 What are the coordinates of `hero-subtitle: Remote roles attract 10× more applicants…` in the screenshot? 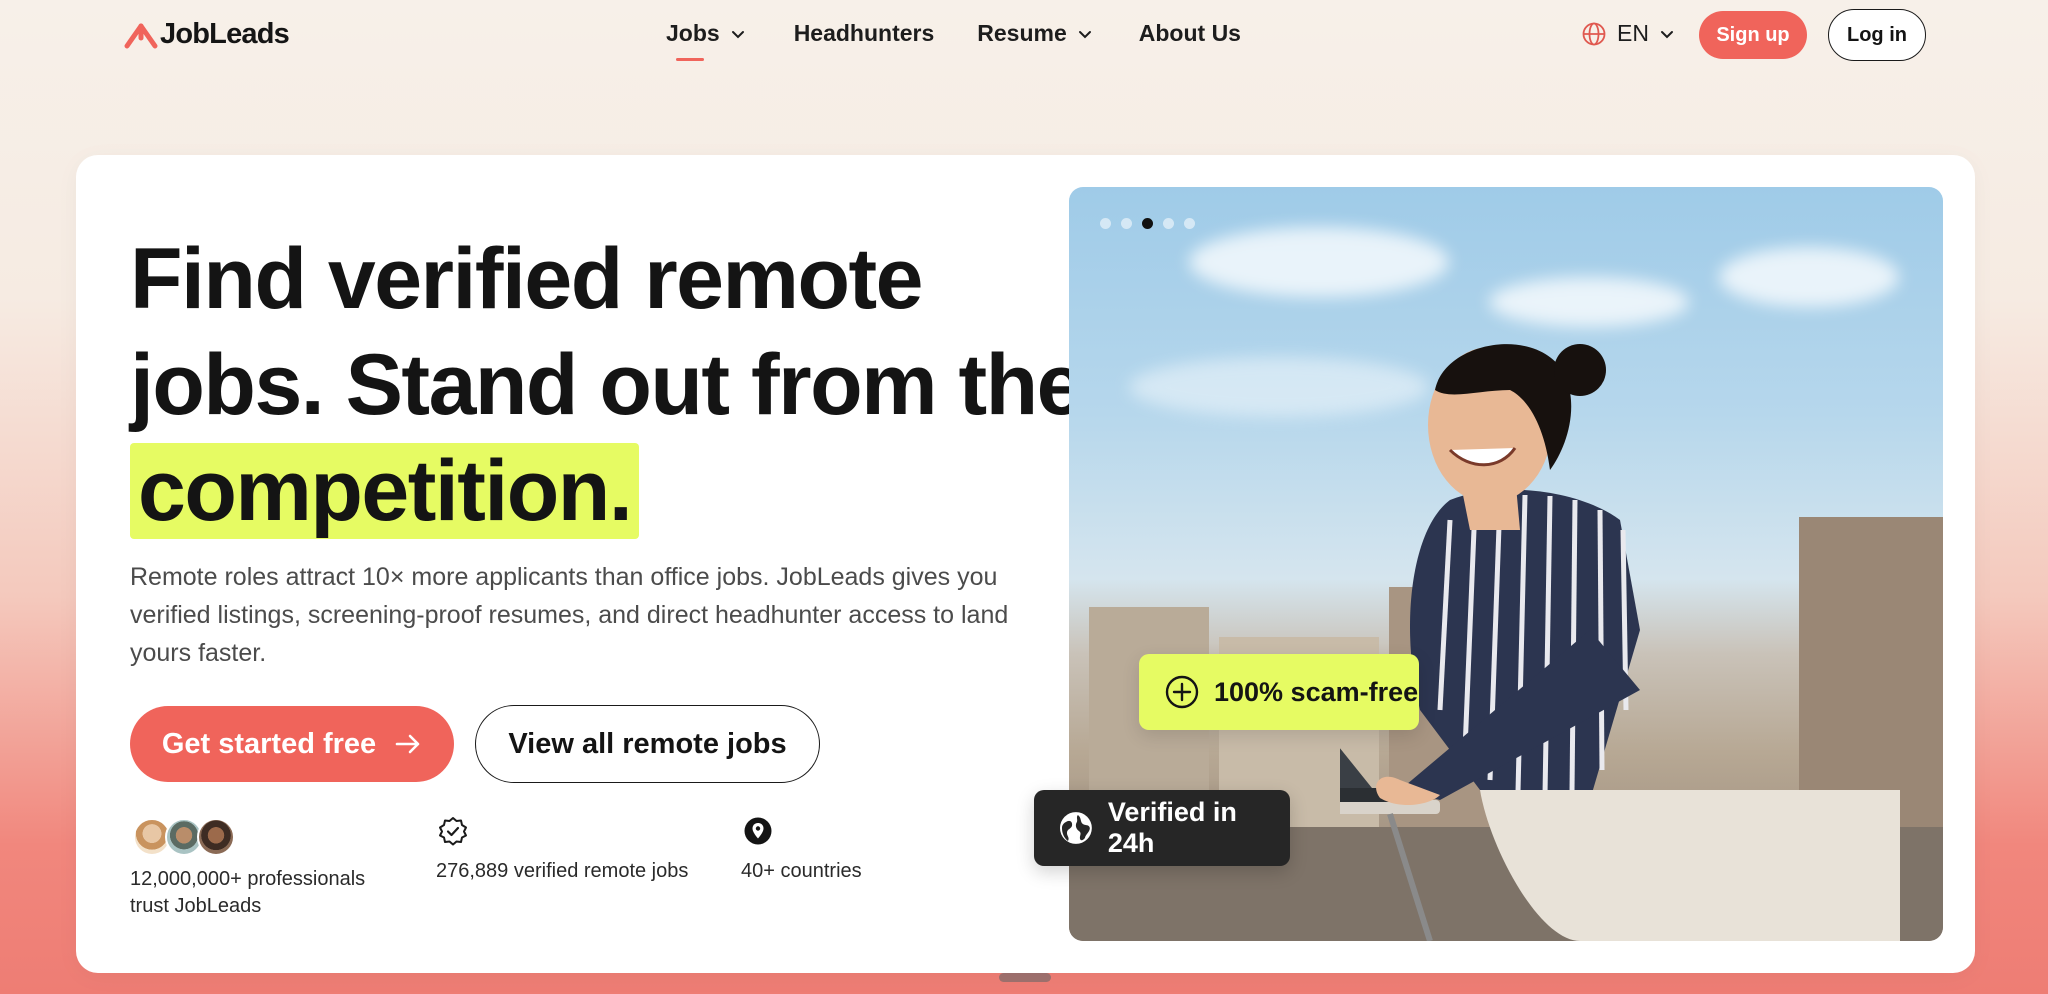 It's located at (569, 615).